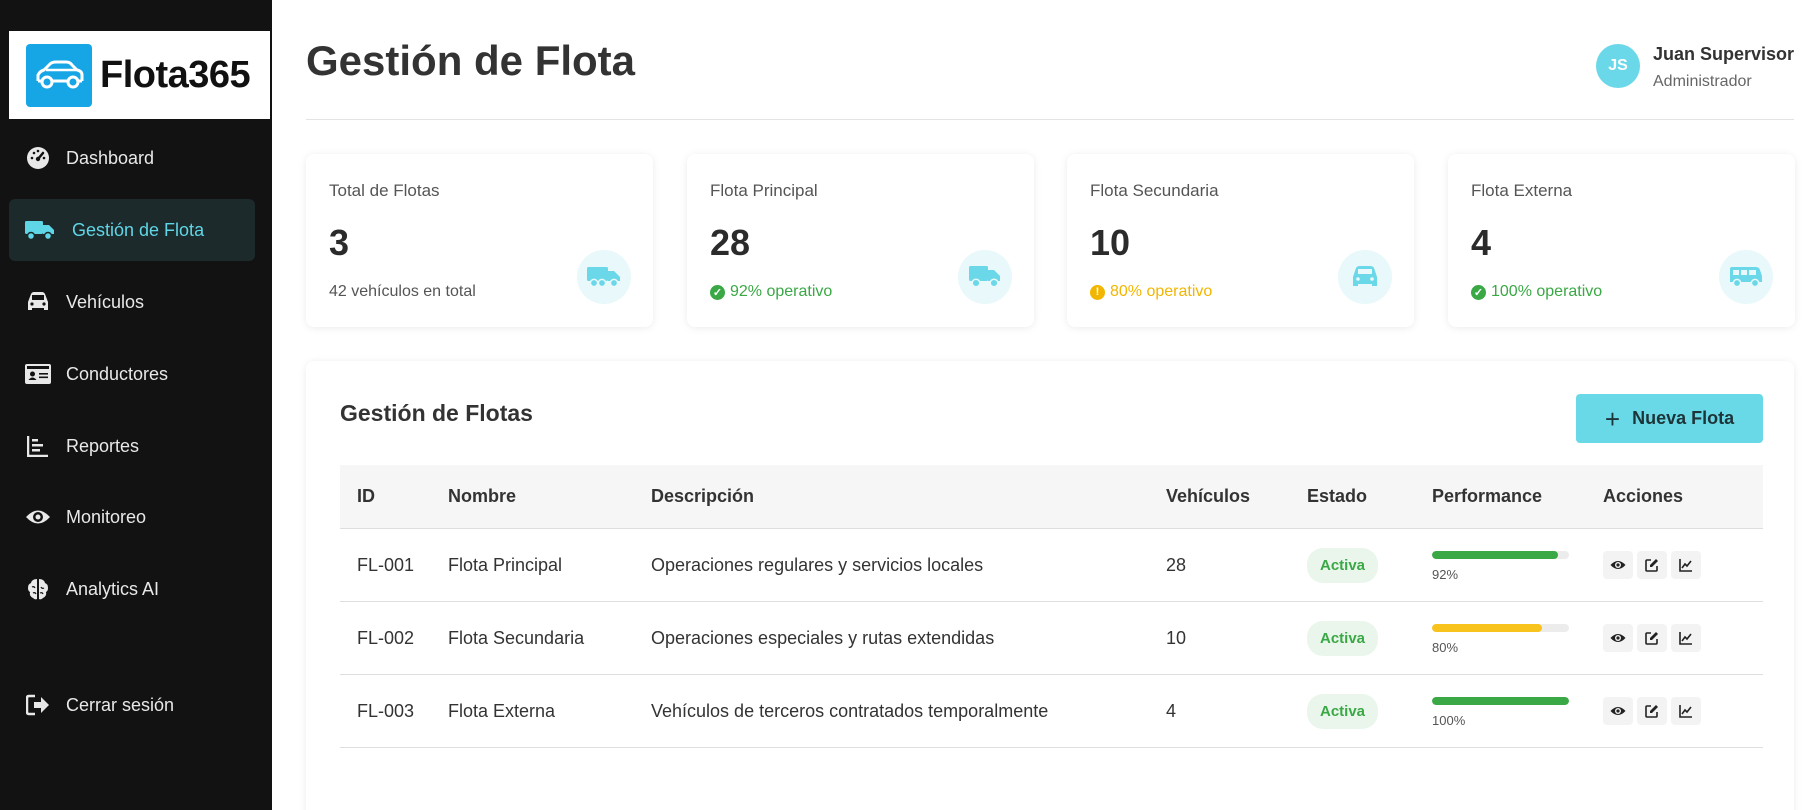 The image size is (1818, 810). Describe the element at coordinates (1449, 720) in the screenshot. I see `performance-label: 100%` at that location.